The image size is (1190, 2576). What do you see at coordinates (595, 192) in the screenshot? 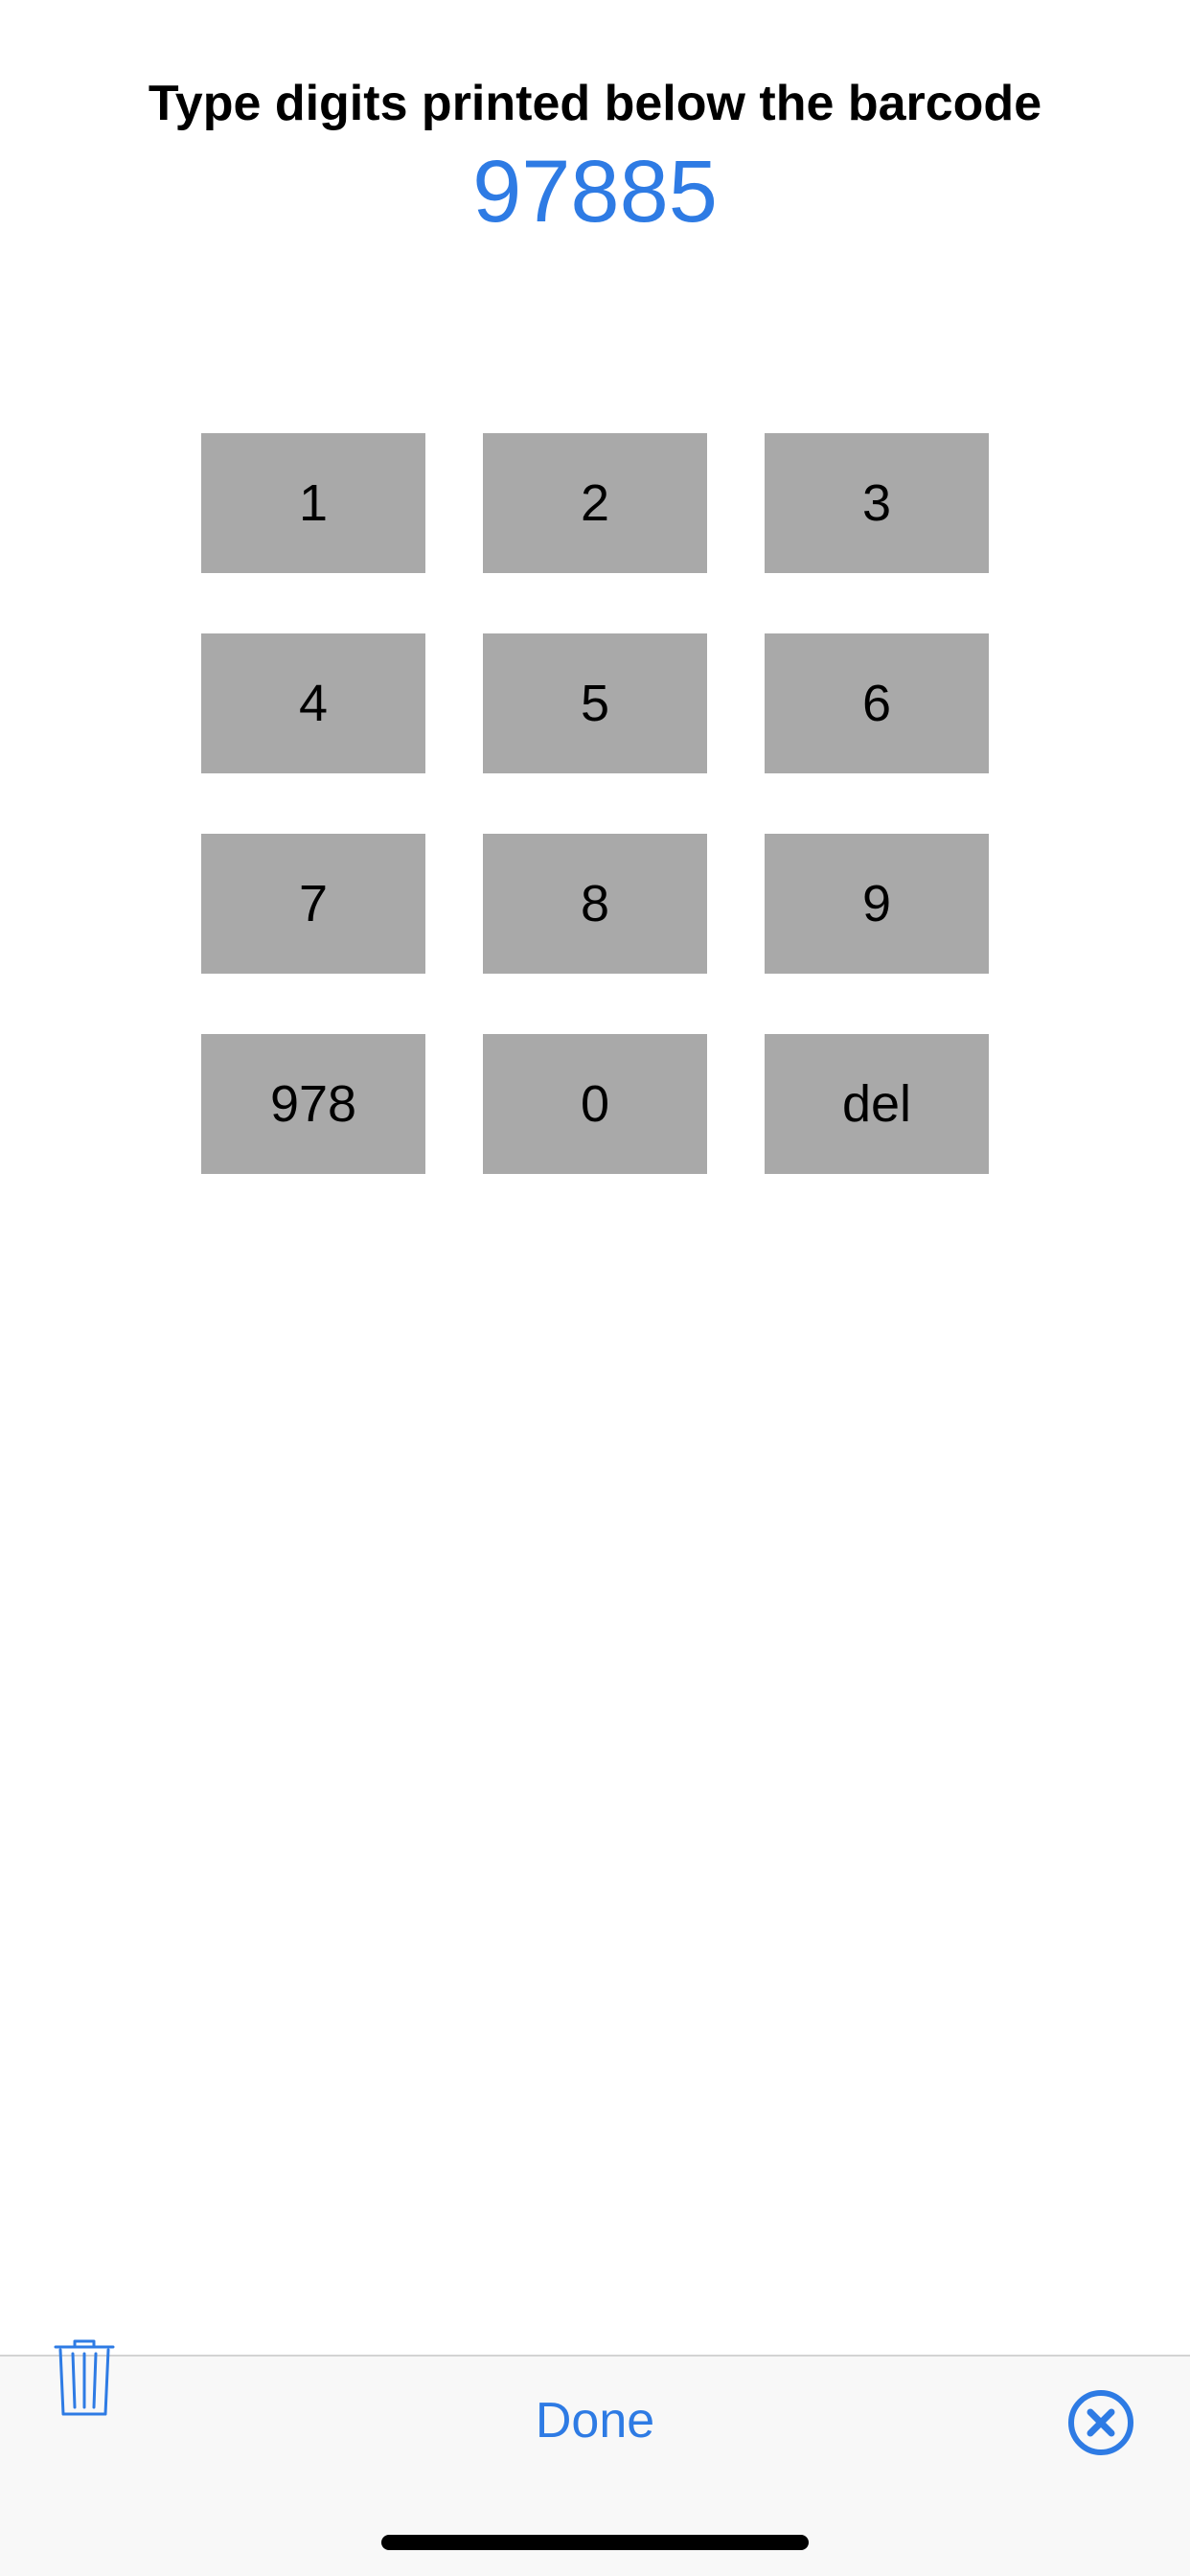
I see `entered-digits: 97885` at bounding box center [595, 192].